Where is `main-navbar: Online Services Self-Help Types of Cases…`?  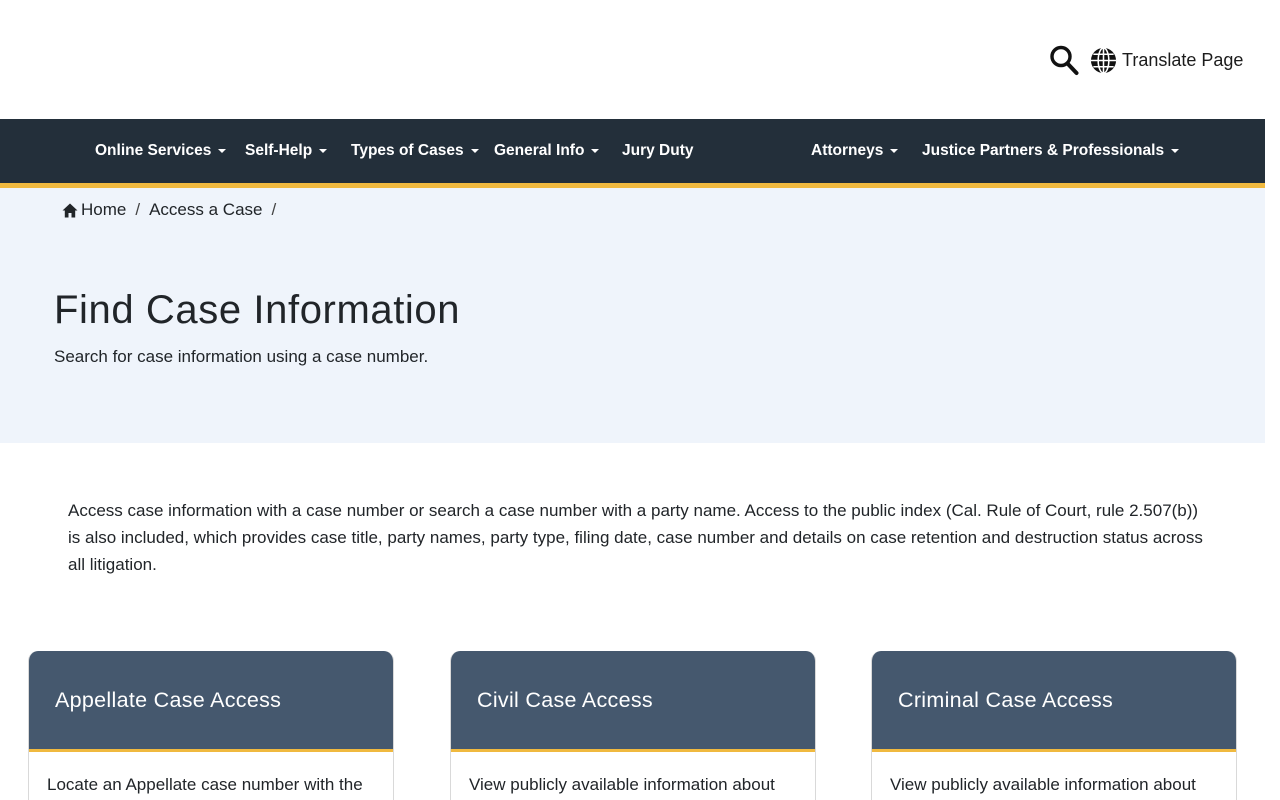 main-navbar: Online Services Self-Help Types of Cases… is located at coordinates (632, 153).